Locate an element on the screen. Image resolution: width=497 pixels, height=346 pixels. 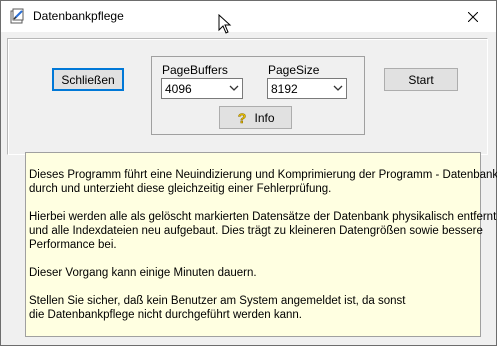
title-bar: Datenbankpflege is located at coordinates (248, 16).